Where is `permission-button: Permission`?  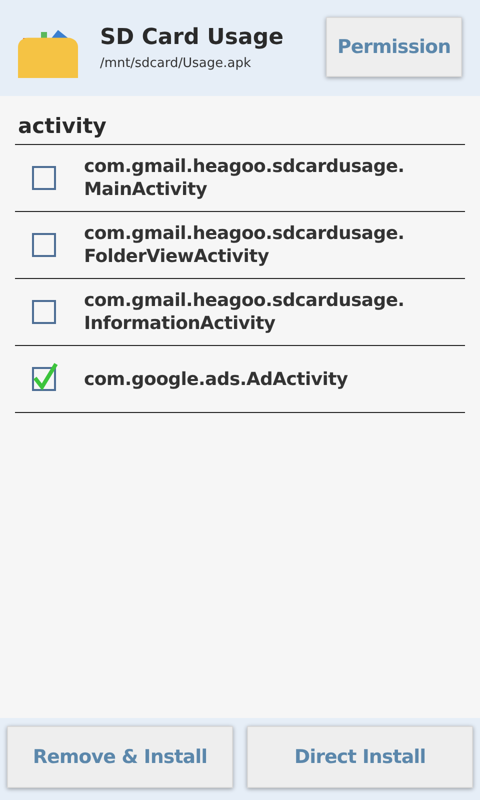
permission-button: Permission is located at coordinates (394, 47).